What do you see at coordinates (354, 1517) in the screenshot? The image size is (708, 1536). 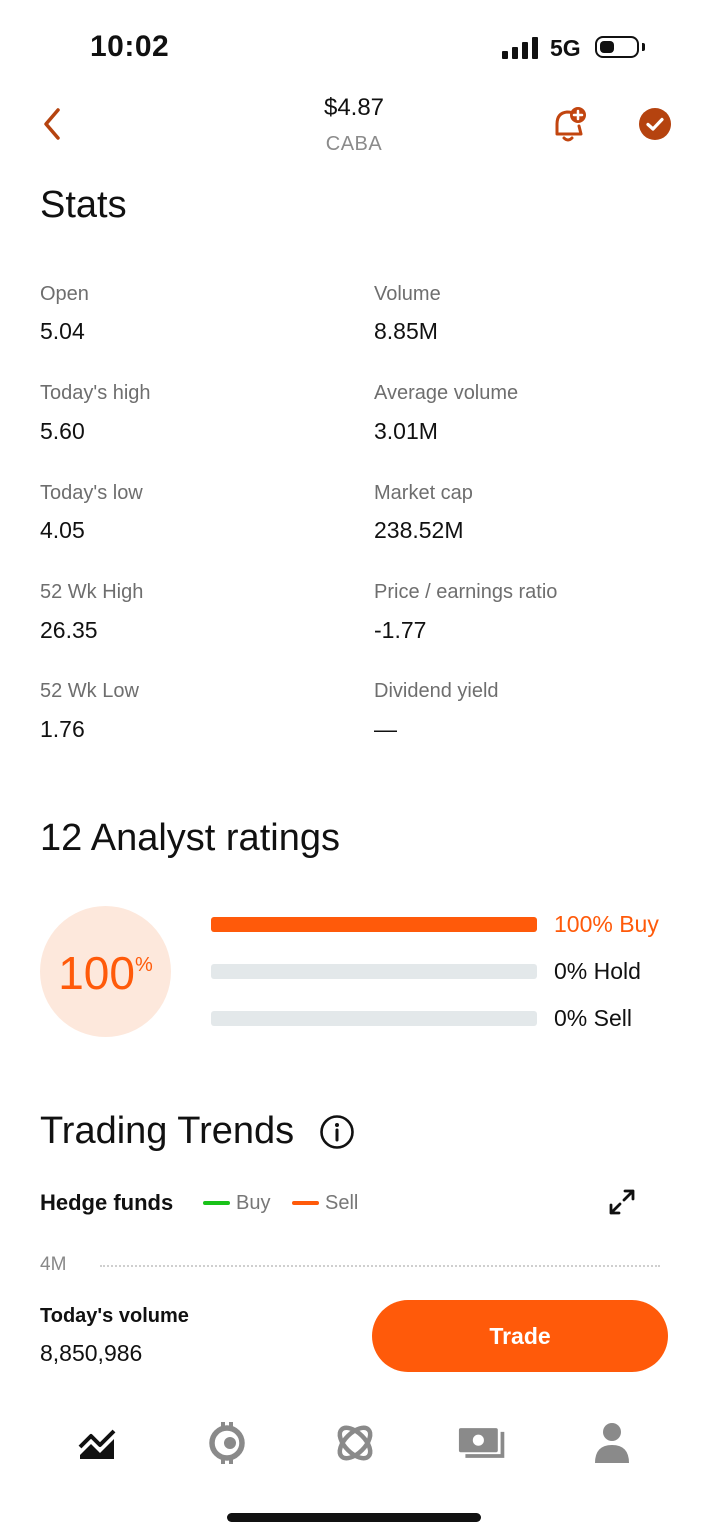 I see `home-indicator` at bounding box center [354, 1517].